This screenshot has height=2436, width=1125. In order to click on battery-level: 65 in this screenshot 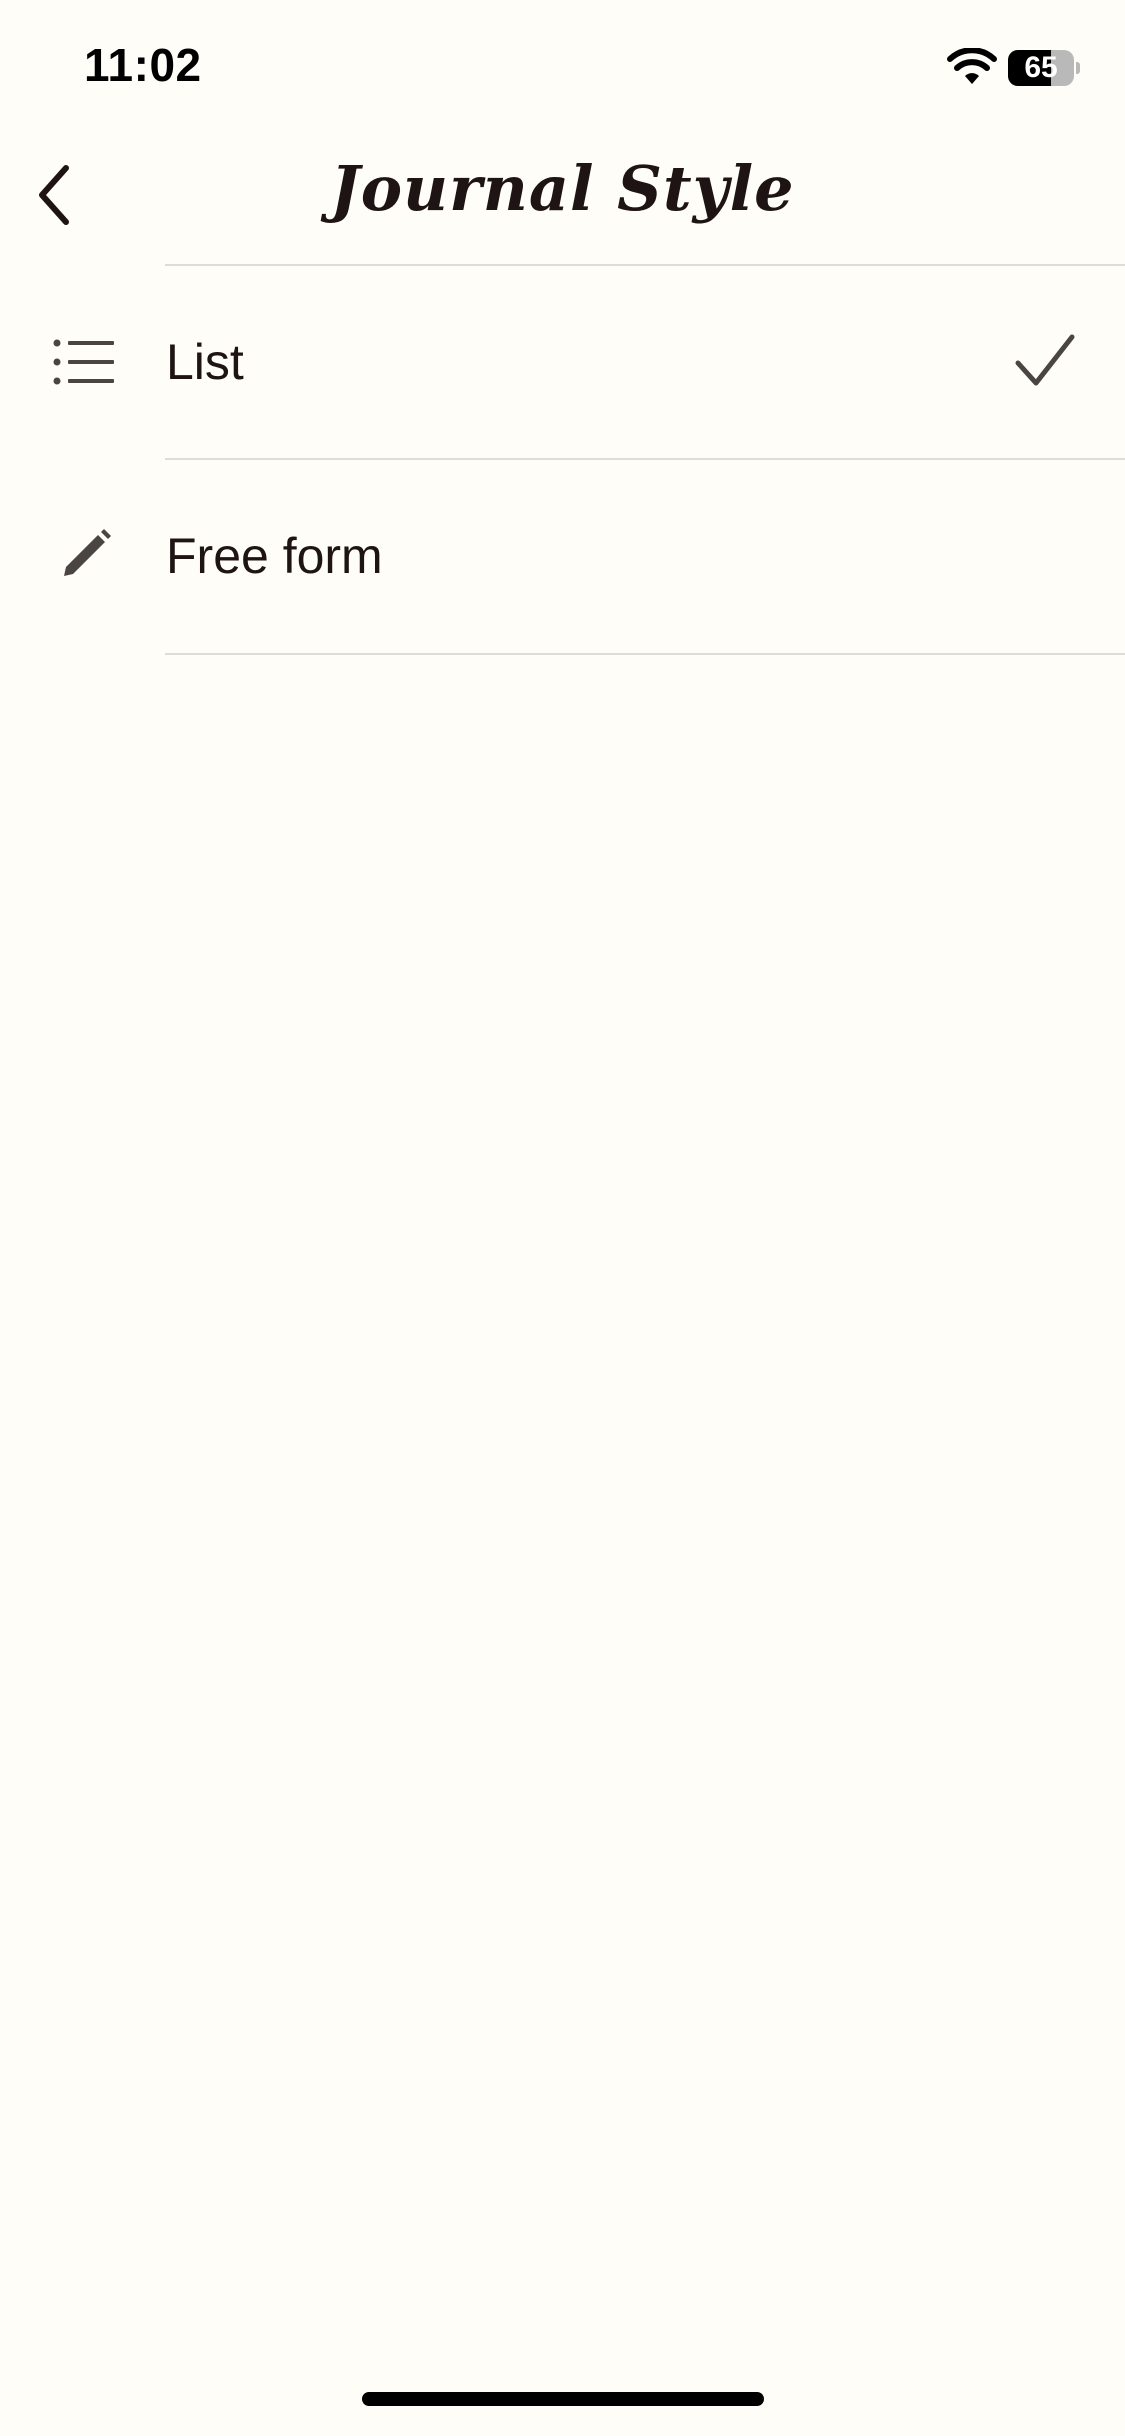, I will do `click(1041, 67)`.